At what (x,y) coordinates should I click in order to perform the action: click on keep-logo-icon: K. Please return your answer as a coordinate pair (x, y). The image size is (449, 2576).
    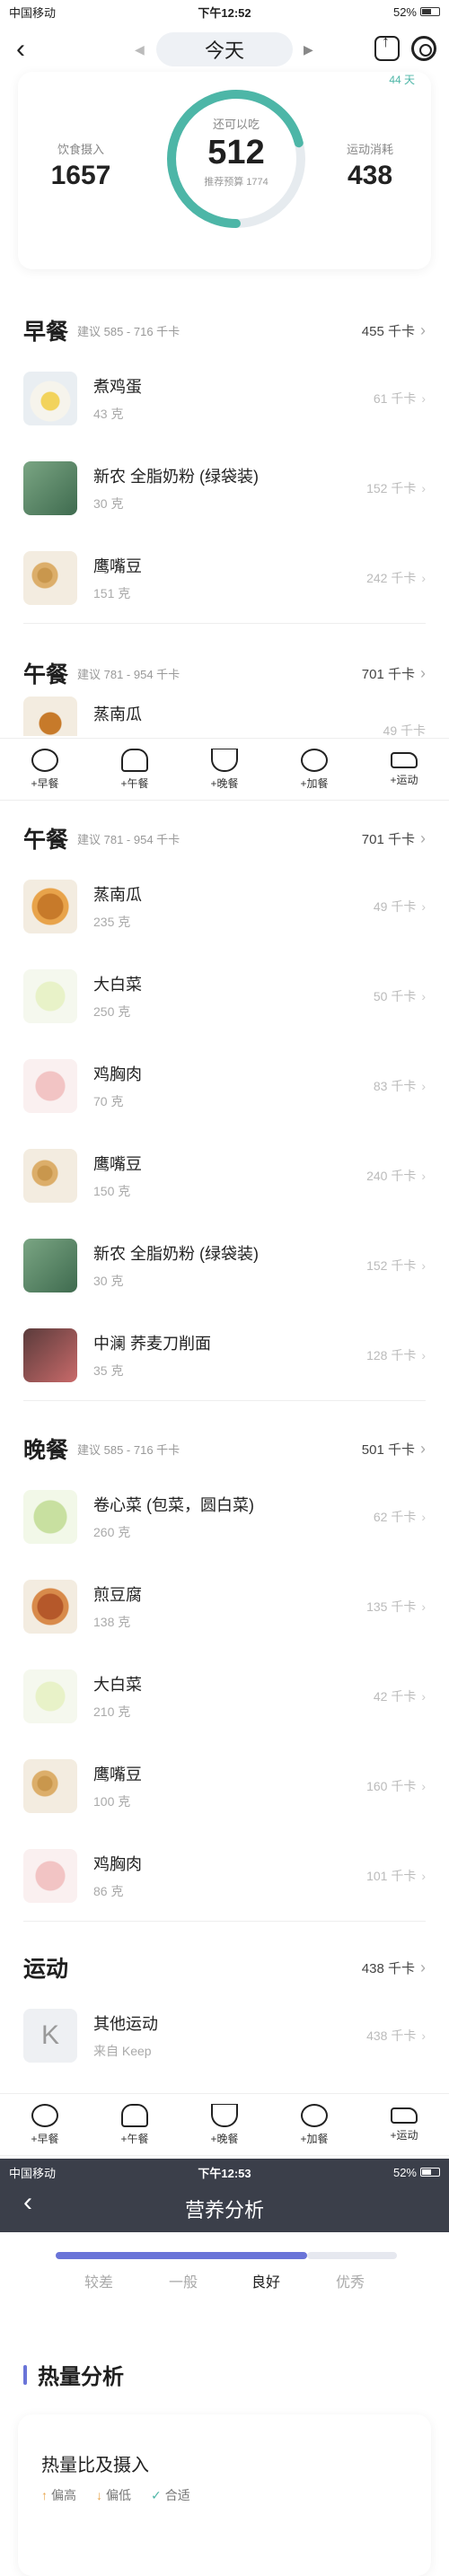
    Looking at the image, I should click on (50, 2036).